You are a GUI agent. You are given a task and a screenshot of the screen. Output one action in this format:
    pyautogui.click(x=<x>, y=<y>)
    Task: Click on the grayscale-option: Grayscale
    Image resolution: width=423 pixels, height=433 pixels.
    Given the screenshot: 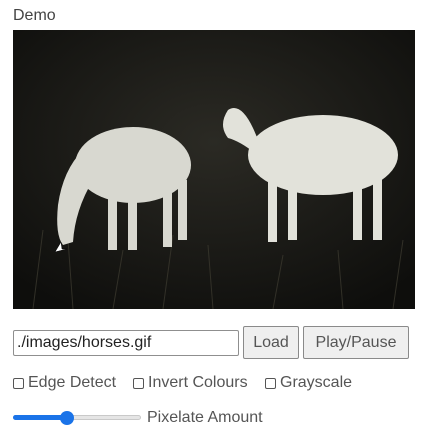 What is the action you would take?
    pyautogui.click(x=308, y=383)
    